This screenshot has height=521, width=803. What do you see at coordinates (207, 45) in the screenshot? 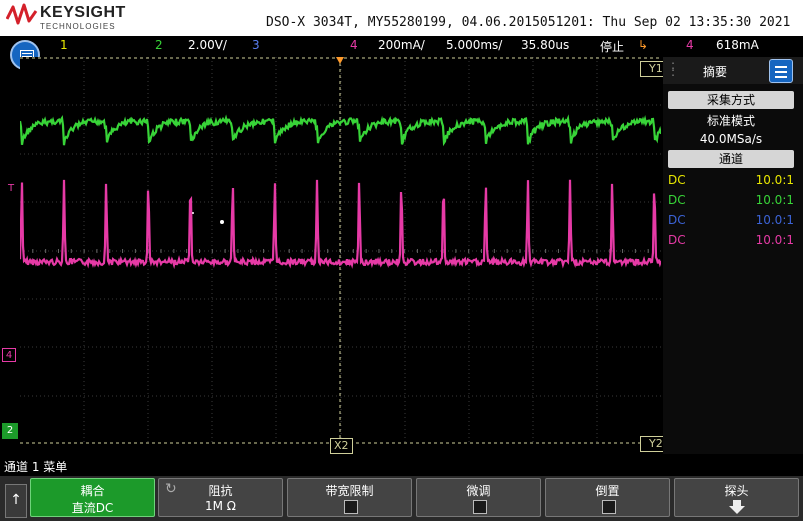
I see `ch2-scale: 2.00V/` at bounding box center [207, 45].